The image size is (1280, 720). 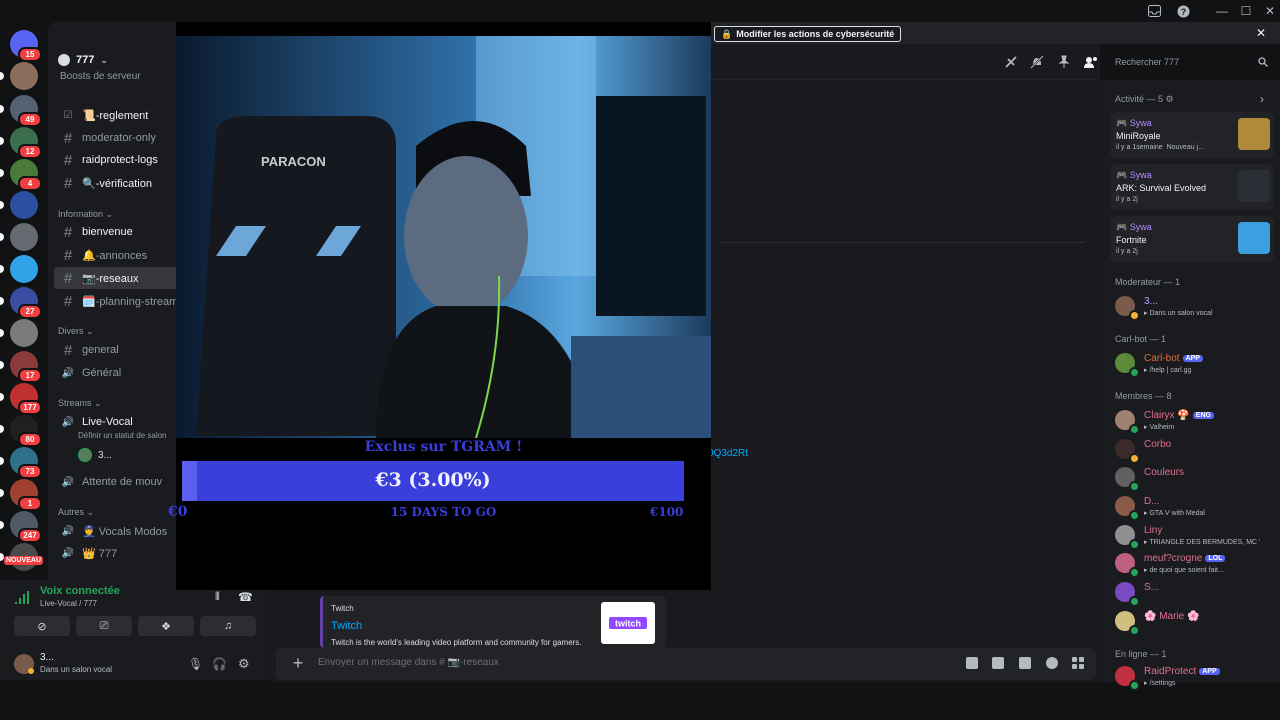 I want to click on sticker-icon, so click(x=1025, y=663).